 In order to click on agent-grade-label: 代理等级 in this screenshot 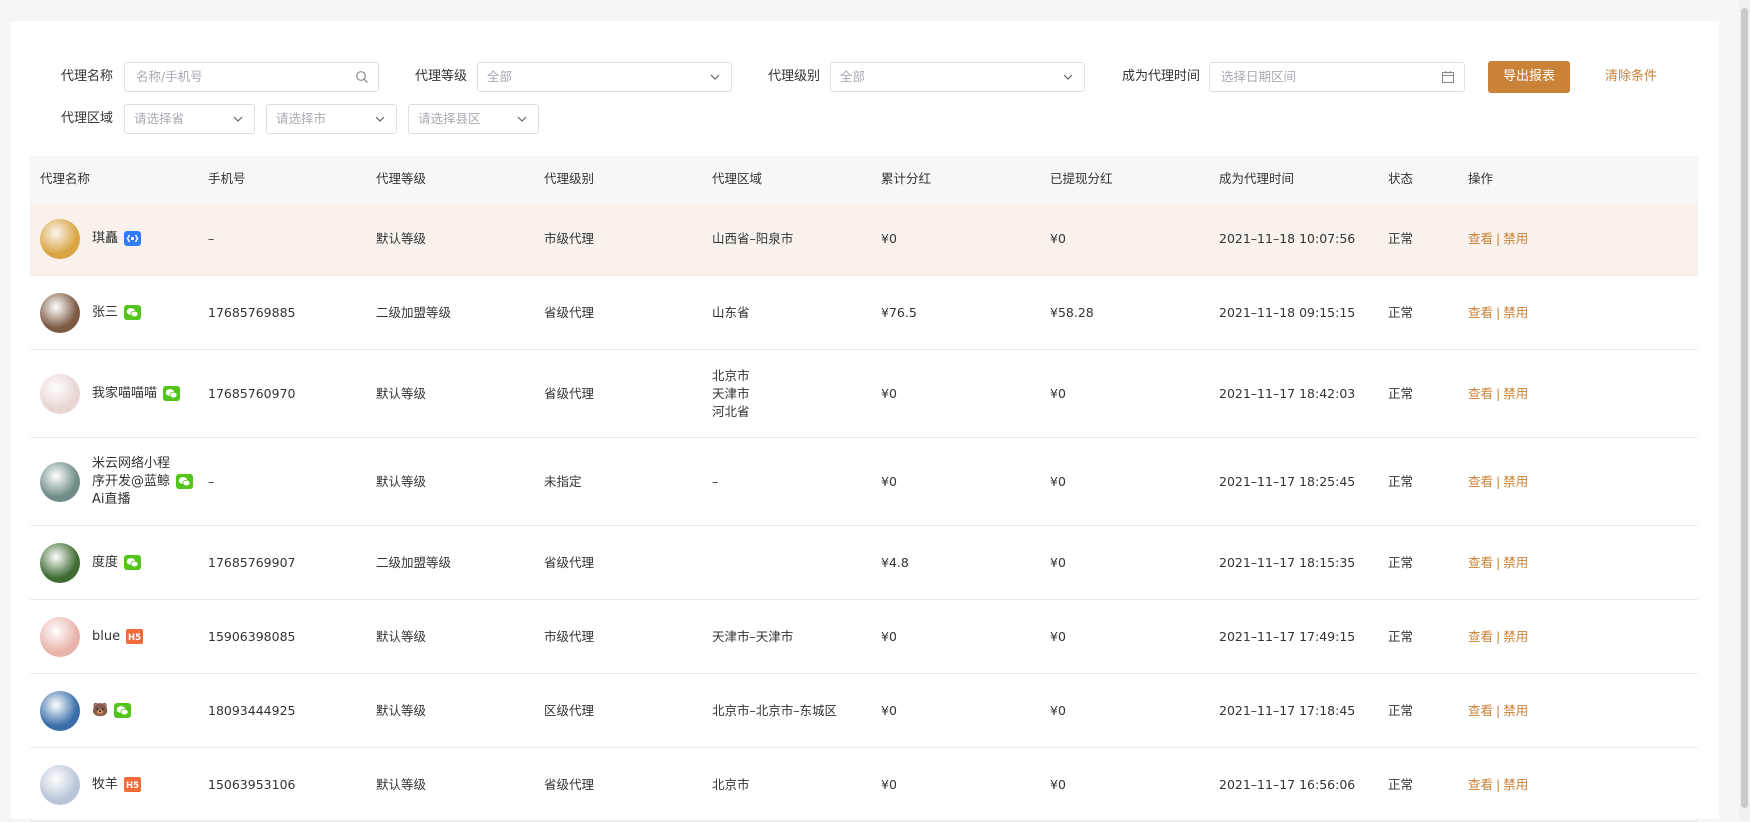, I will do `click(441, 76)`.